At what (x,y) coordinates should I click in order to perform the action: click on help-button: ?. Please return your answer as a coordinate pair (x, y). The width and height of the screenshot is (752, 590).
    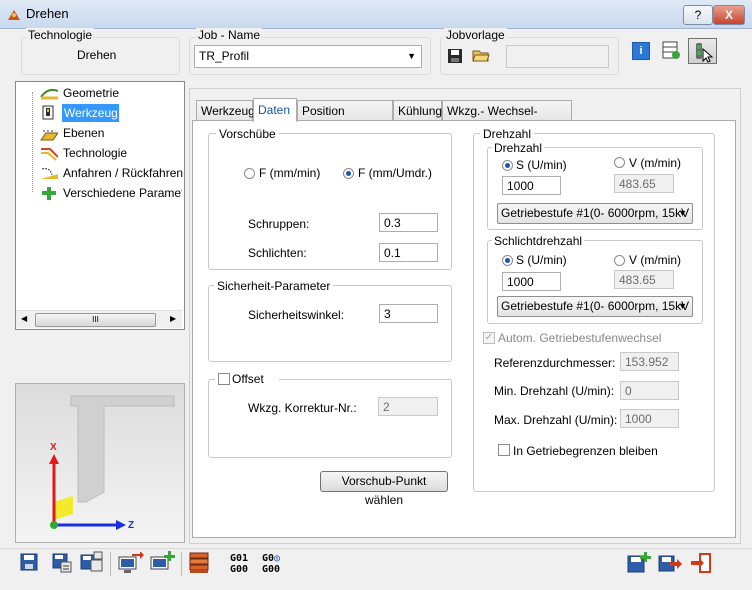
    Looking at the image, I should click on (698, 15).